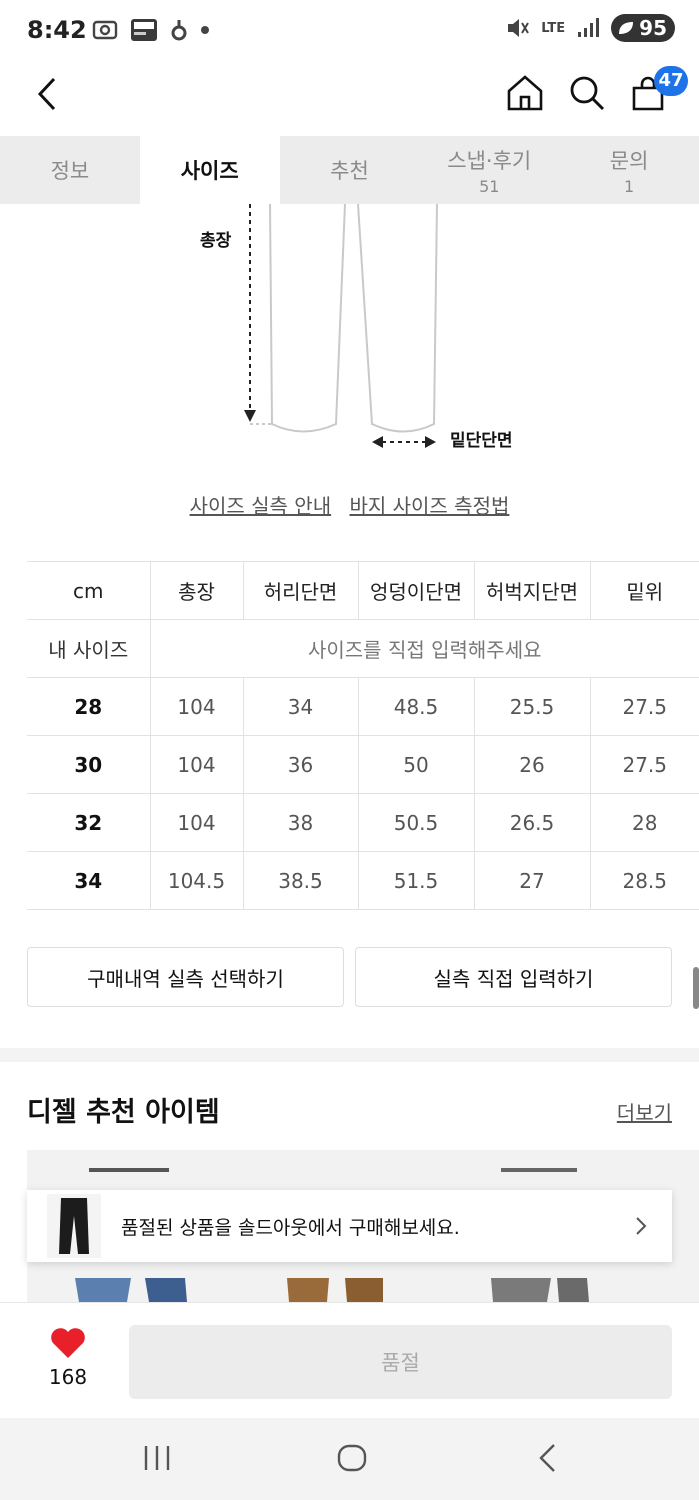  I want to click on status-time: 8:42, so click(57, 30).